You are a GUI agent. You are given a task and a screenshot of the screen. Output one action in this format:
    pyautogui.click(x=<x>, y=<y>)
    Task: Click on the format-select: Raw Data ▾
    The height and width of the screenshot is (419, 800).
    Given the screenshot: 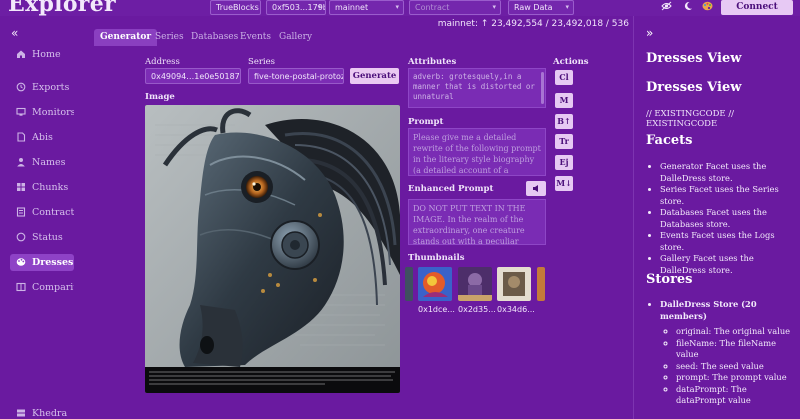 What is the action you would take?
    pyautogui.click(x=541, y=7)
    